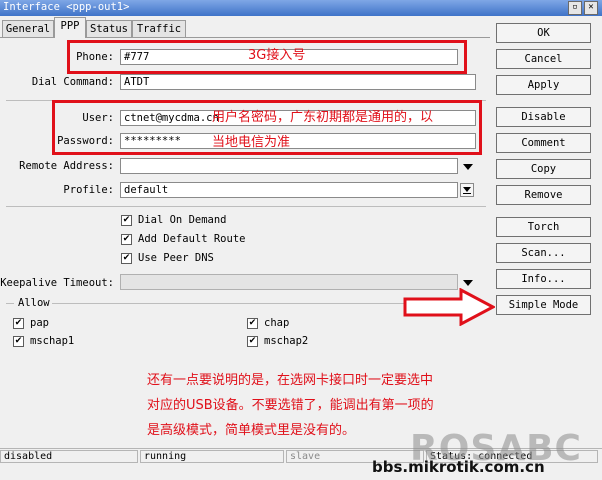  I want to click on disable-button: Disable, so click(543, 117).